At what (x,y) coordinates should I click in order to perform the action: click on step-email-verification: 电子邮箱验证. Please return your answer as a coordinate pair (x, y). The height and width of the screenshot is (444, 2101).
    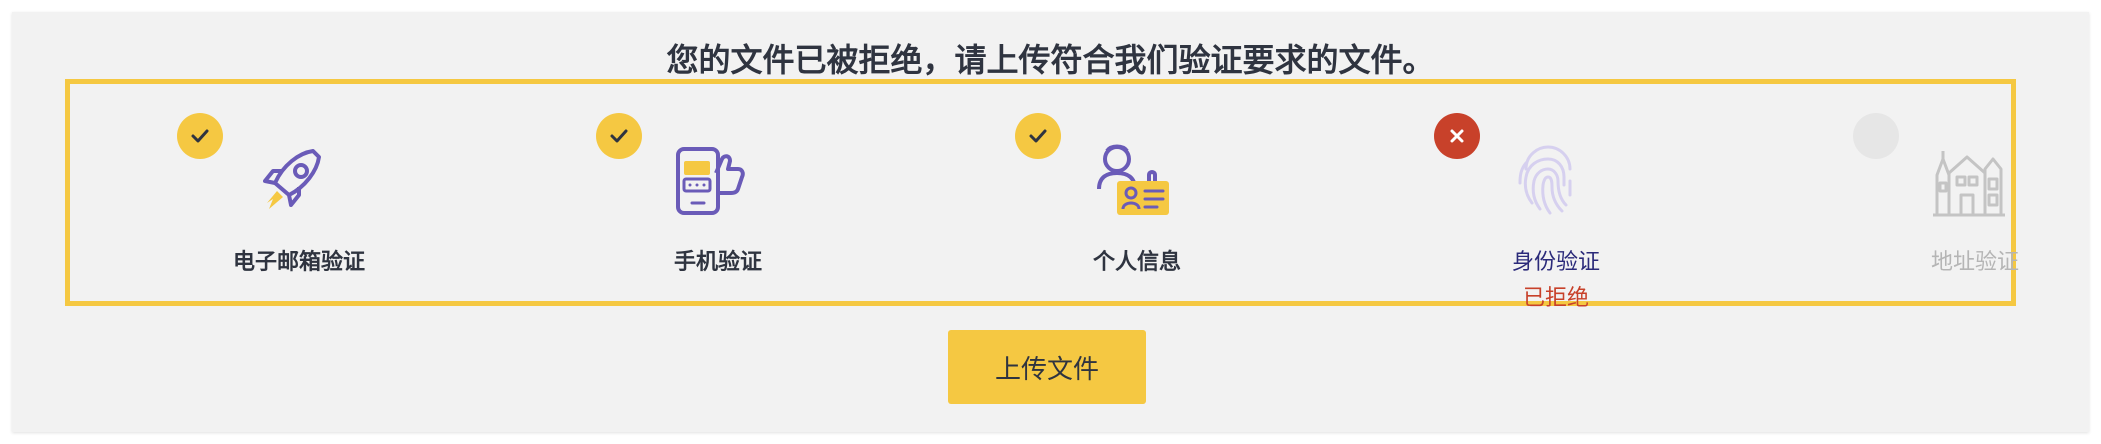
    Looking at the image, I should click on (309, 197).